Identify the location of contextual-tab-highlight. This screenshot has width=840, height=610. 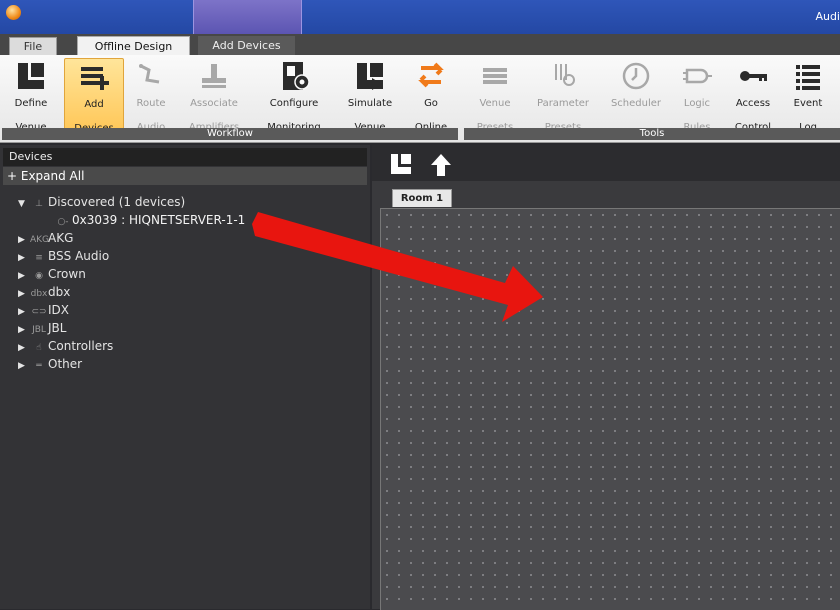
(247, 17).